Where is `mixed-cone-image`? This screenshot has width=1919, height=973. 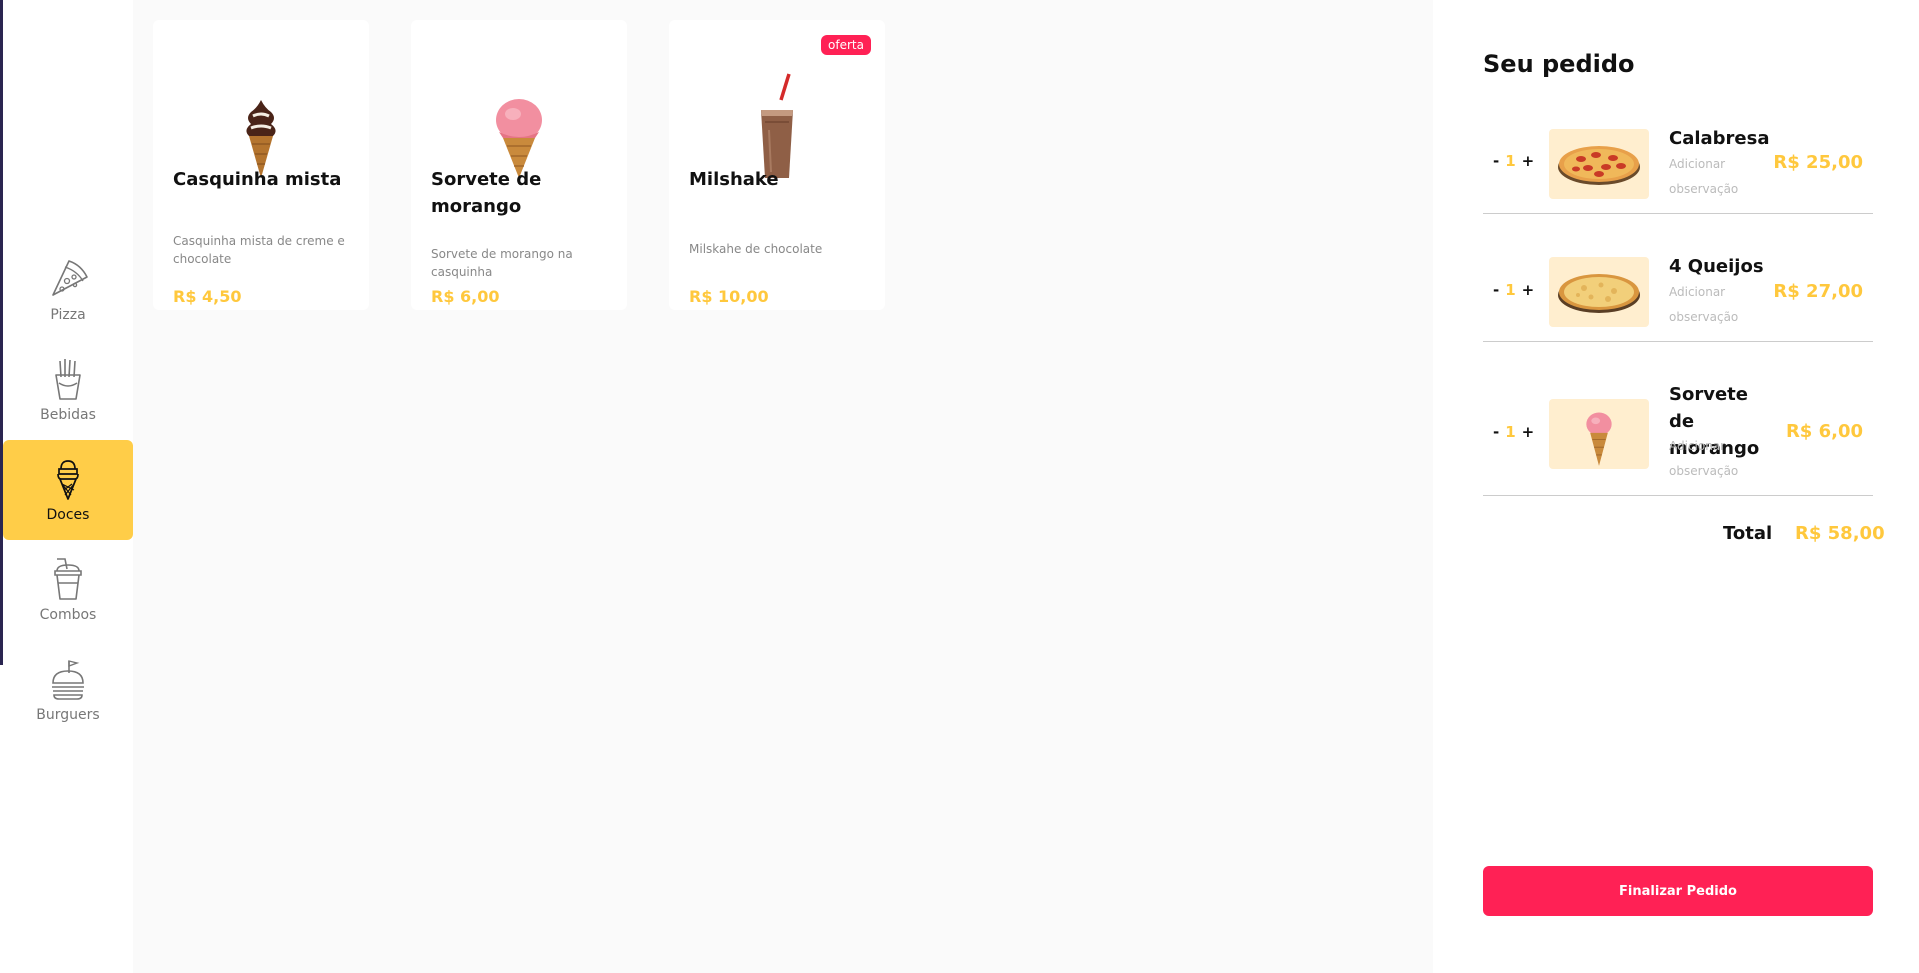 mixed-cone-image is located at coordinates (261, 120).